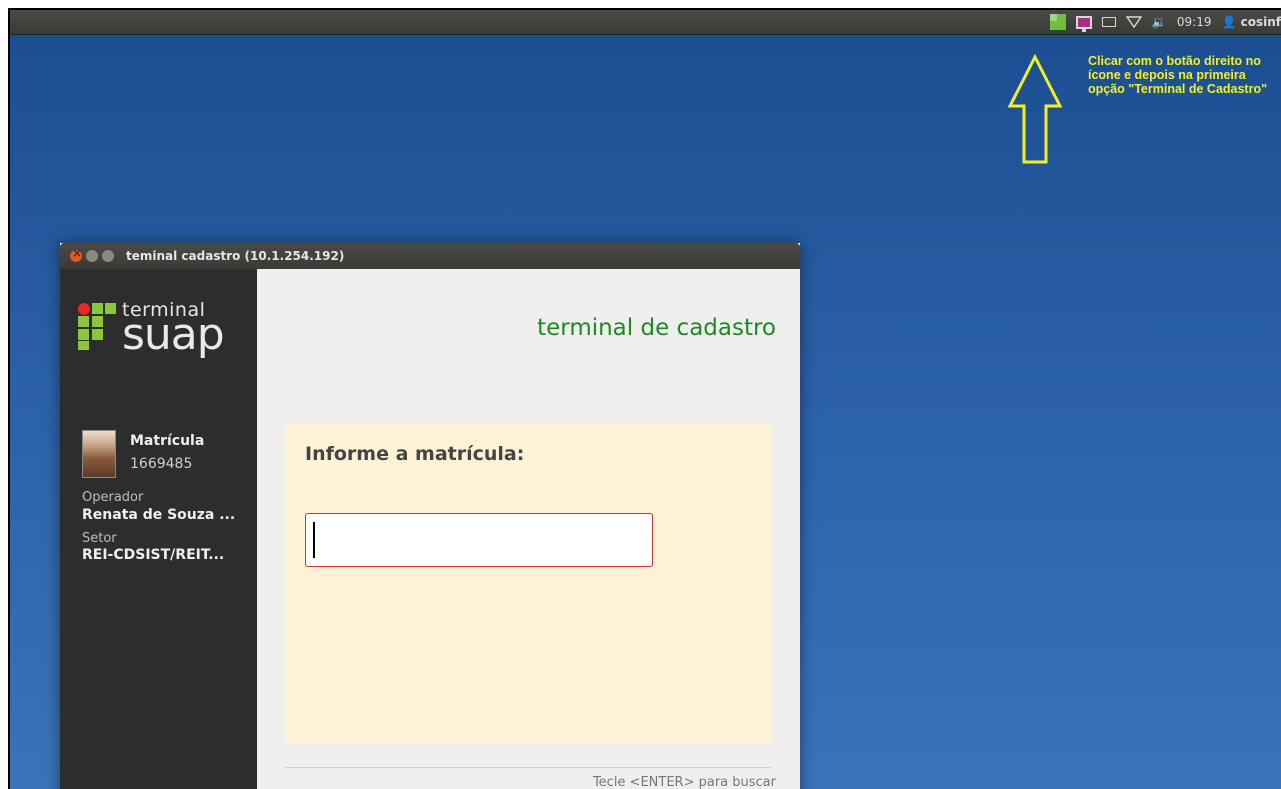  I want to click on maximize-button, so click(108, 256).